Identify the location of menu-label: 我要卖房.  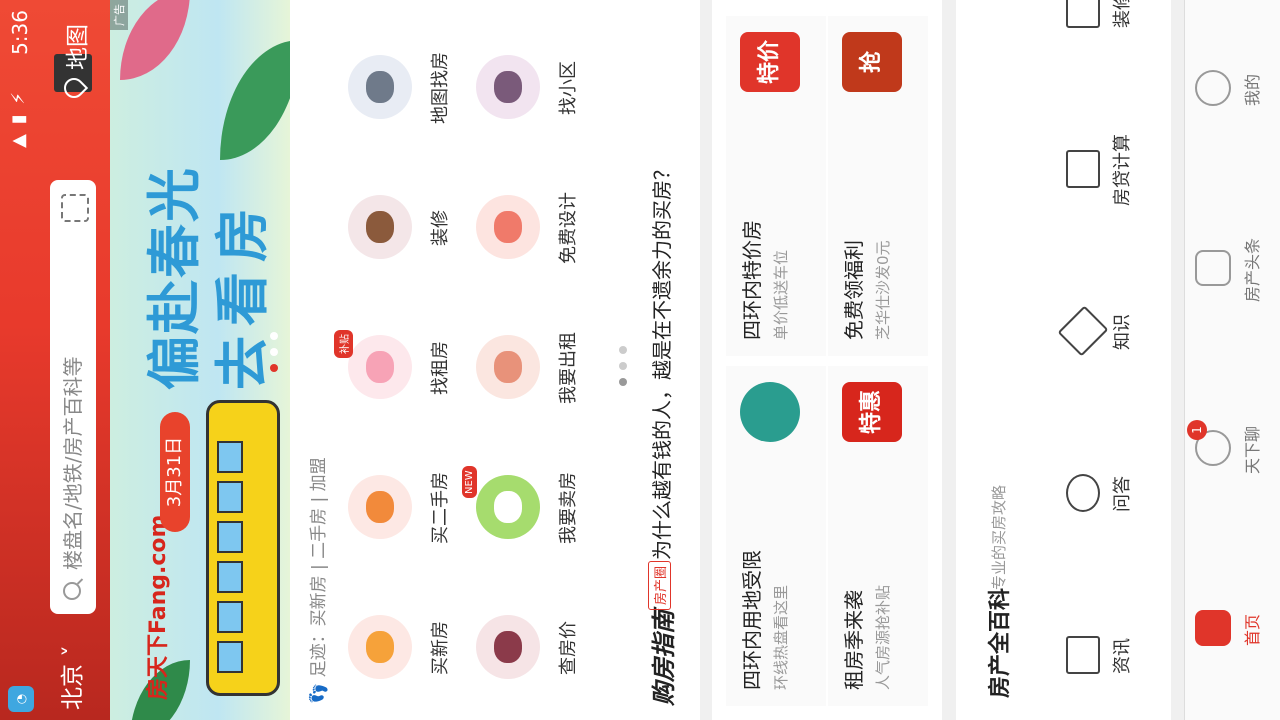
(568, 508).